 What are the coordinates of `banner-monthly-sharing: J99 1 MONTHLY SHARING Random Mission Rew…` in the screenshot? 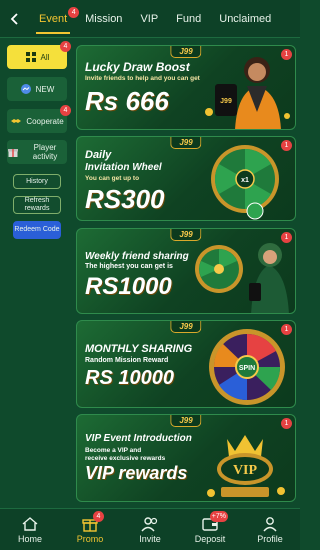 It's located at (186, 364).